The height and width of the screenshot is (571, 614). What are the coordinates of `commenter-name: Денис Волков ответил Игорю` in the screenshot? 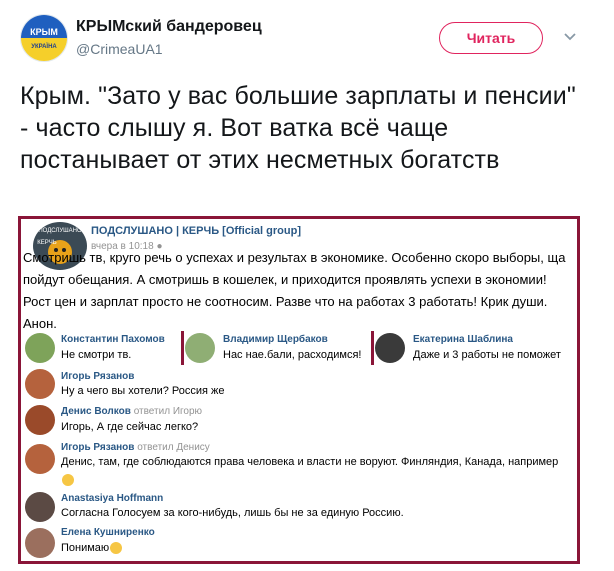 It's located at (131, 411).